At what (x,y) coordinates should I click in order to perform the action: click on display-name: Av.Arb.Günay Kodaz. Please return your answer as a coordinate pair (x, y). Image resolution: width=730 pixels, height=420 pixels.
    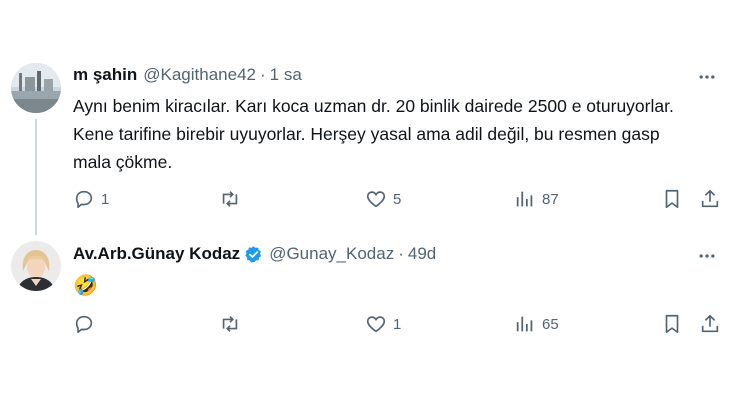
    Looking at the image, I should click on (156, 254).